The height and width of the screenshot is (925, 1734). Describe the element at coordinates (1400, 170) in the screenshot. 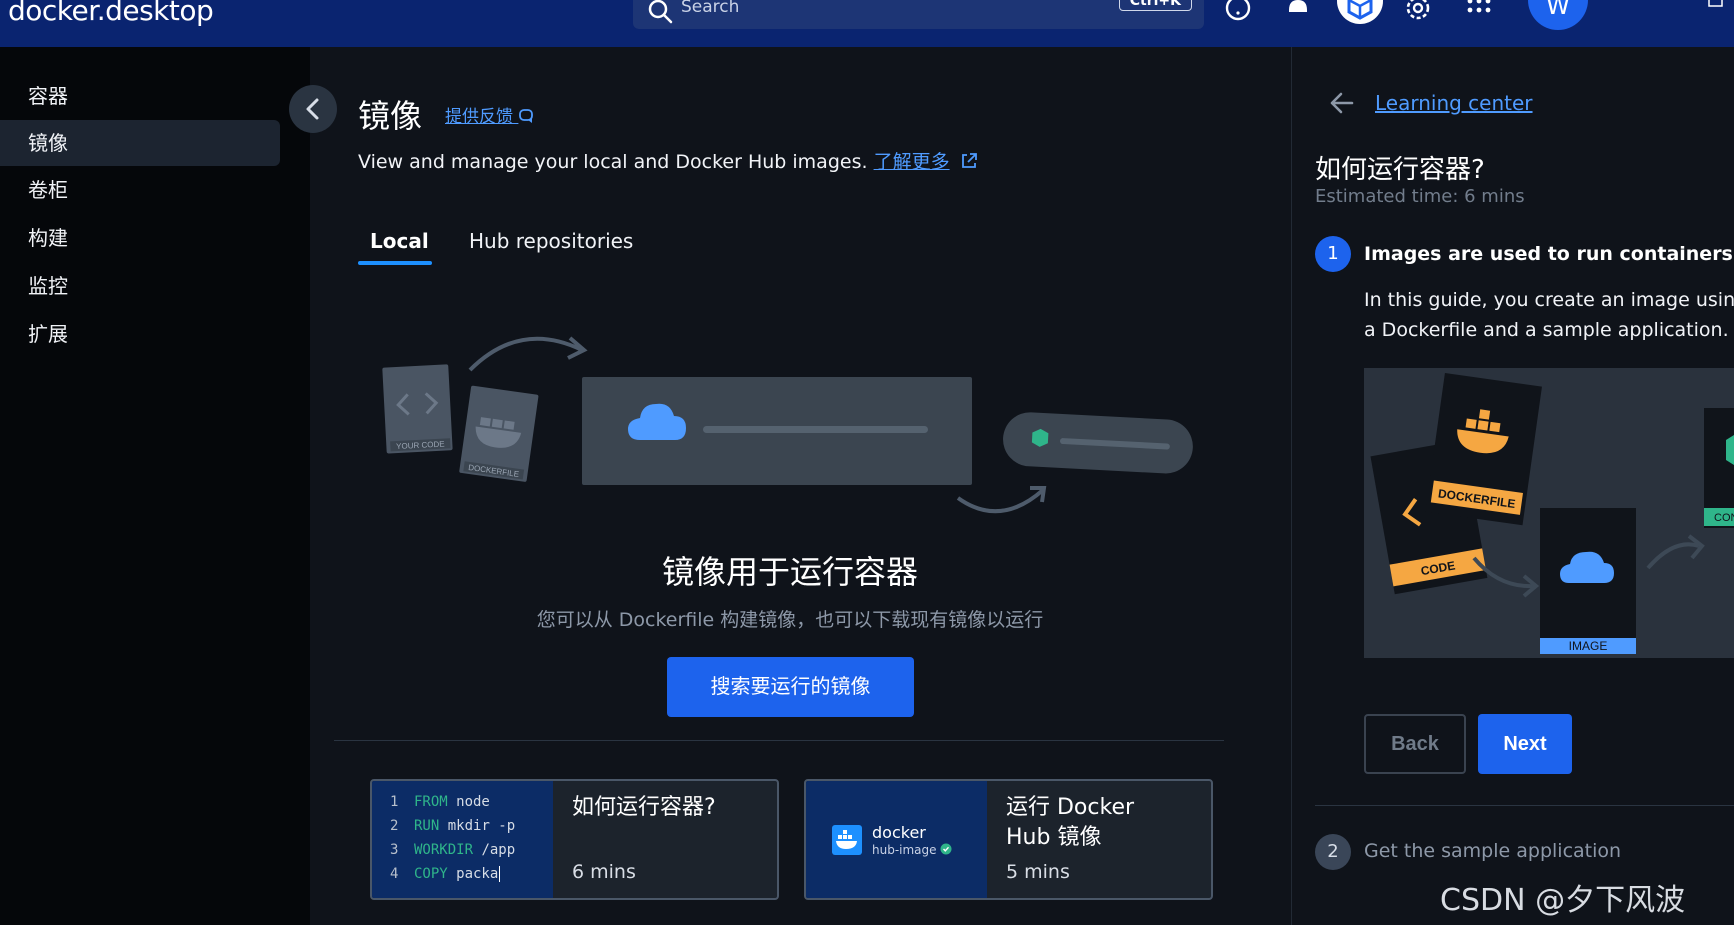

I see `guide-title: 如何运行容器?` at that location.